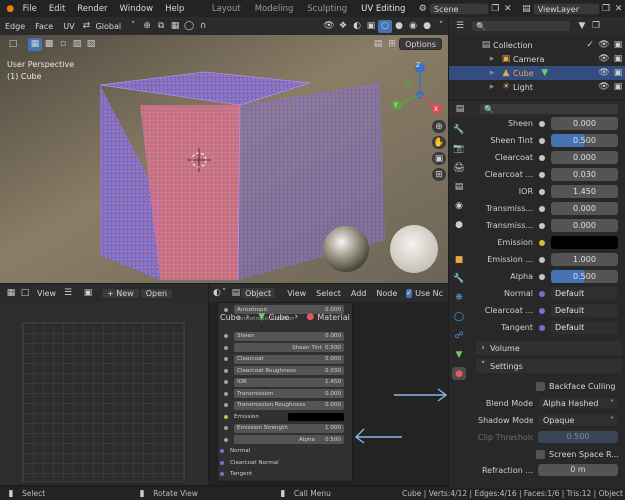  What do you see at coordinates (203, 26) in the screenshot?
I see `falloff-icon: ∩` at bounding box center [203, 26].